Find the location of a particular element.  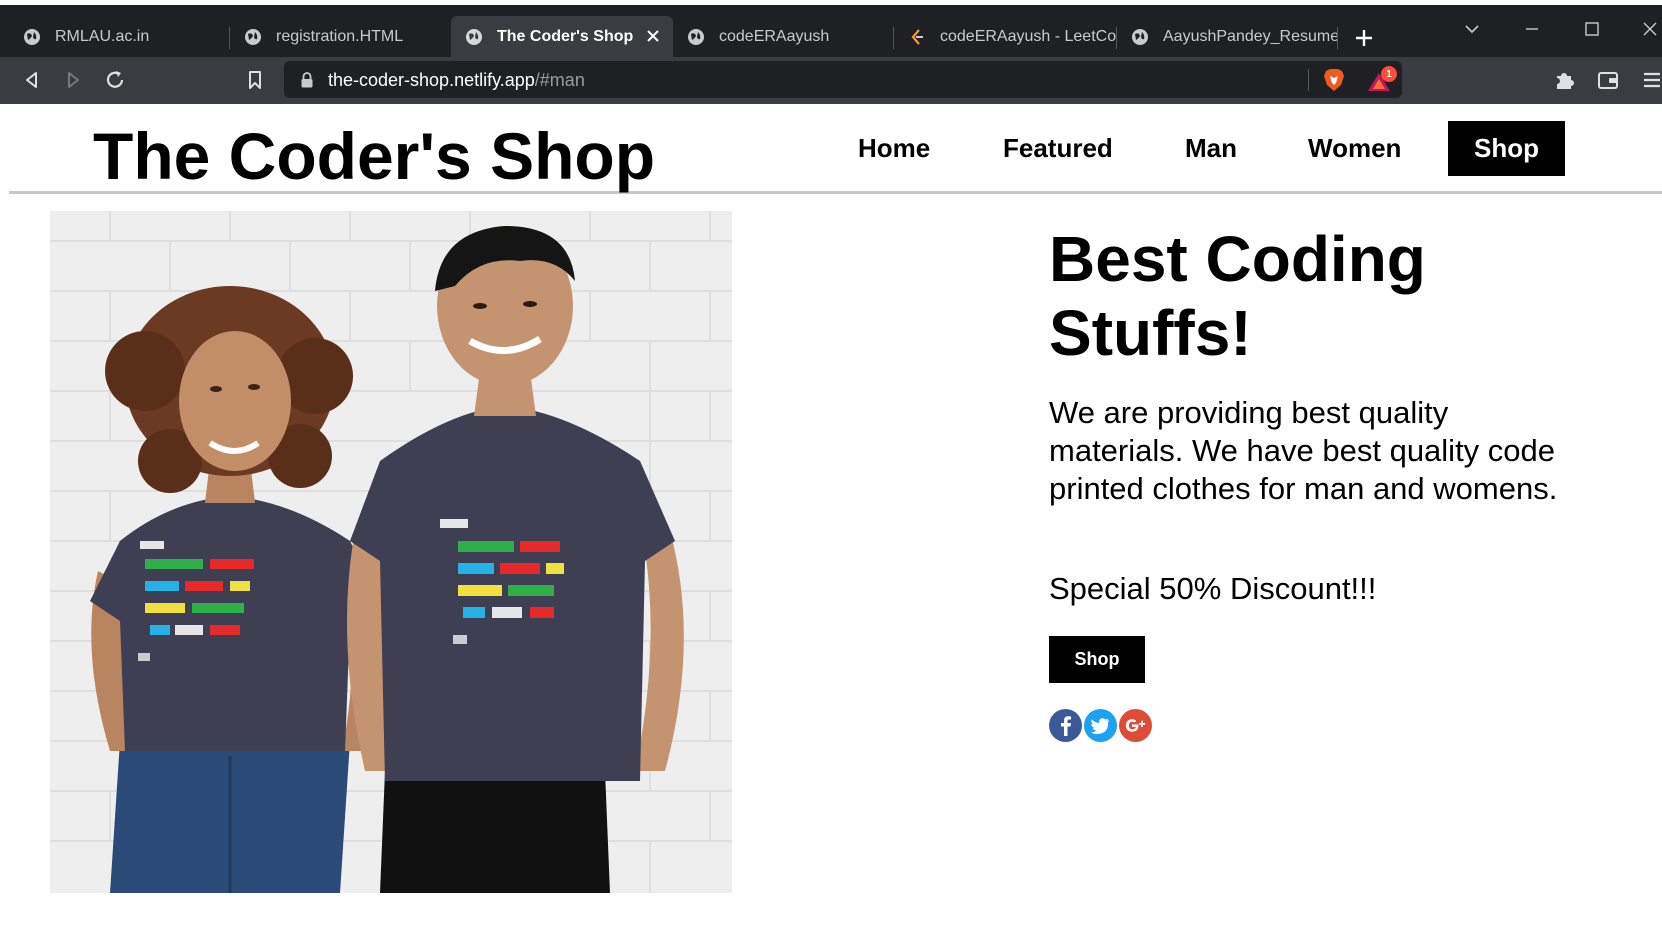

tab-title: codeERAayush is located at coordinates (774, 36).